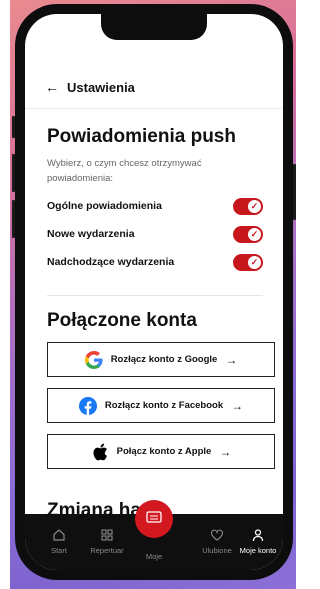 This screenshot has height=589, width=320. I want to click on apple-icon, so click(100, 452).